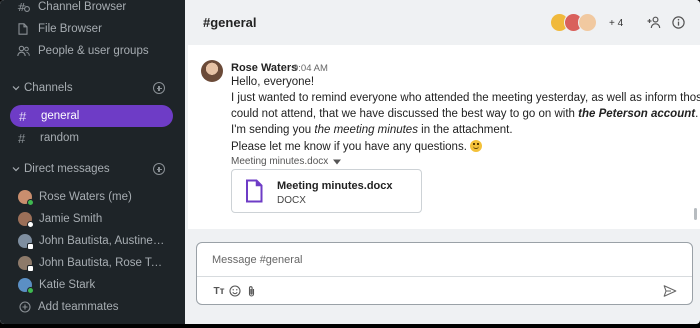 Image resolution: width=700 pixels, height=328 pixels. I want to click on sidebar-item-channel-random: # random, so click(92, 138).